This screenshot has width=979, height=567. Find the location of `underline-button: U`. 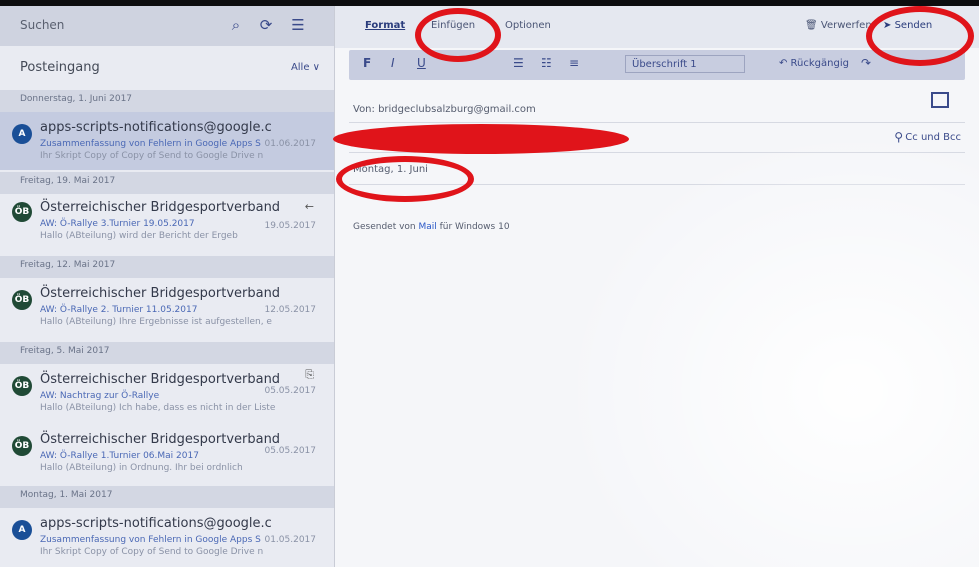

underline-button: U is located at coordinates (421, 63).